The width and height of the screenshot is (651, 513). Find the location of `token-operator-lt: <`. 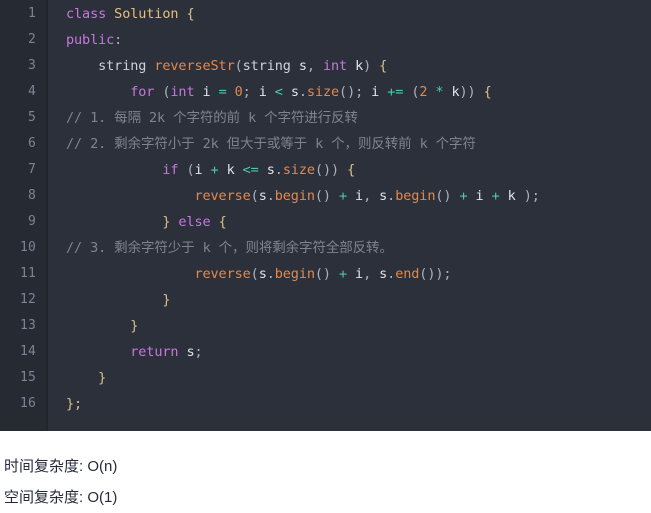

token-operator-lt: < is located at coordinates (278, 92).